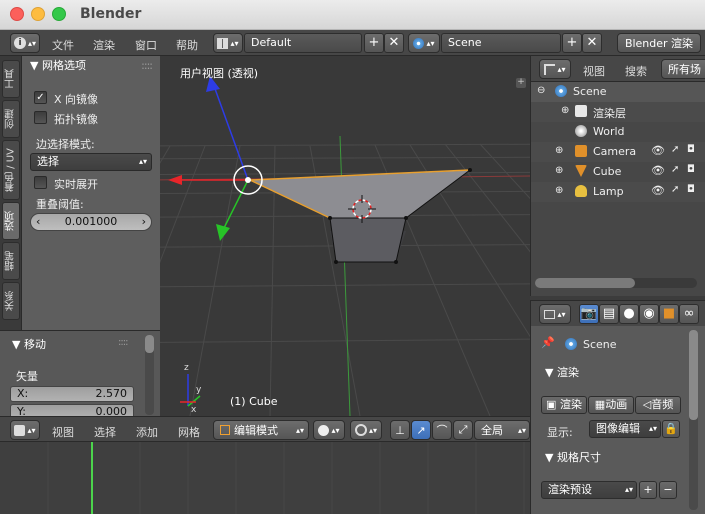 The height and width of the screenshot is (514, 705). What do you see at coordinates (91, 66) in the screenshot?
I see `mesh-options-header: ▼ 网格选项 ::::` at bounding box center [91, 66].